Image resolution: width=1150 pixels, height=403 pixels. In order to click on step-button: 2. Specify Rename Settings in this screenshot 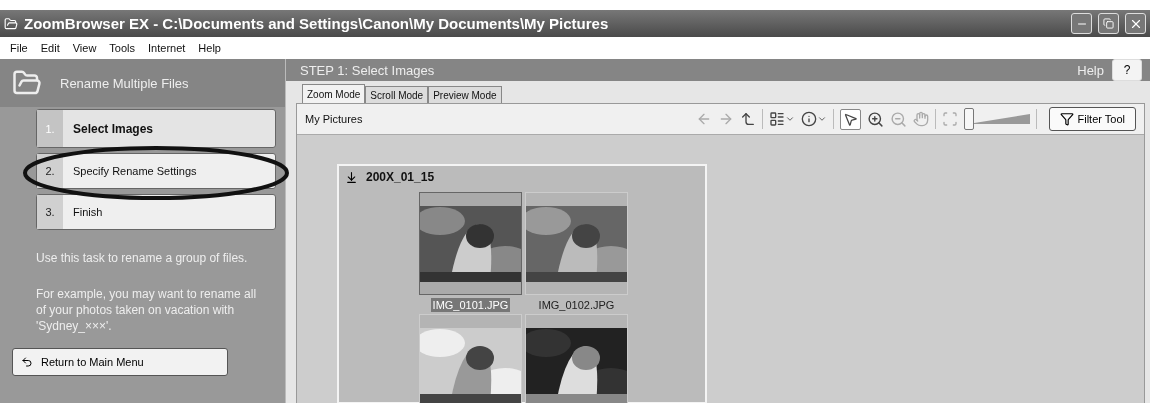, I will do `click(156, 171)`.